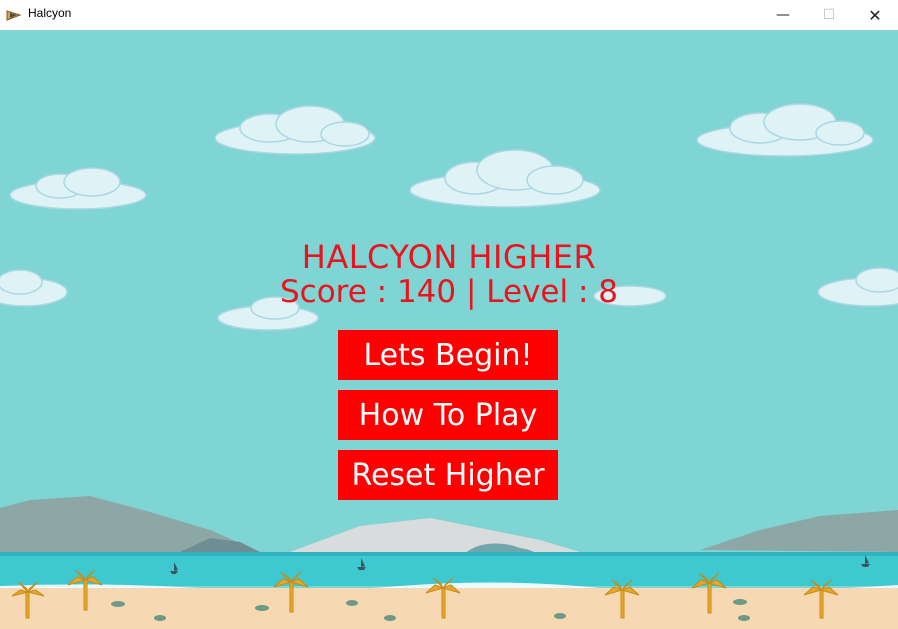 The width and height of the screenshot is (898, 629). Describe the element at coordinates (50, 13) in the screenshot. I see `window-title: Halcyon` at that location.